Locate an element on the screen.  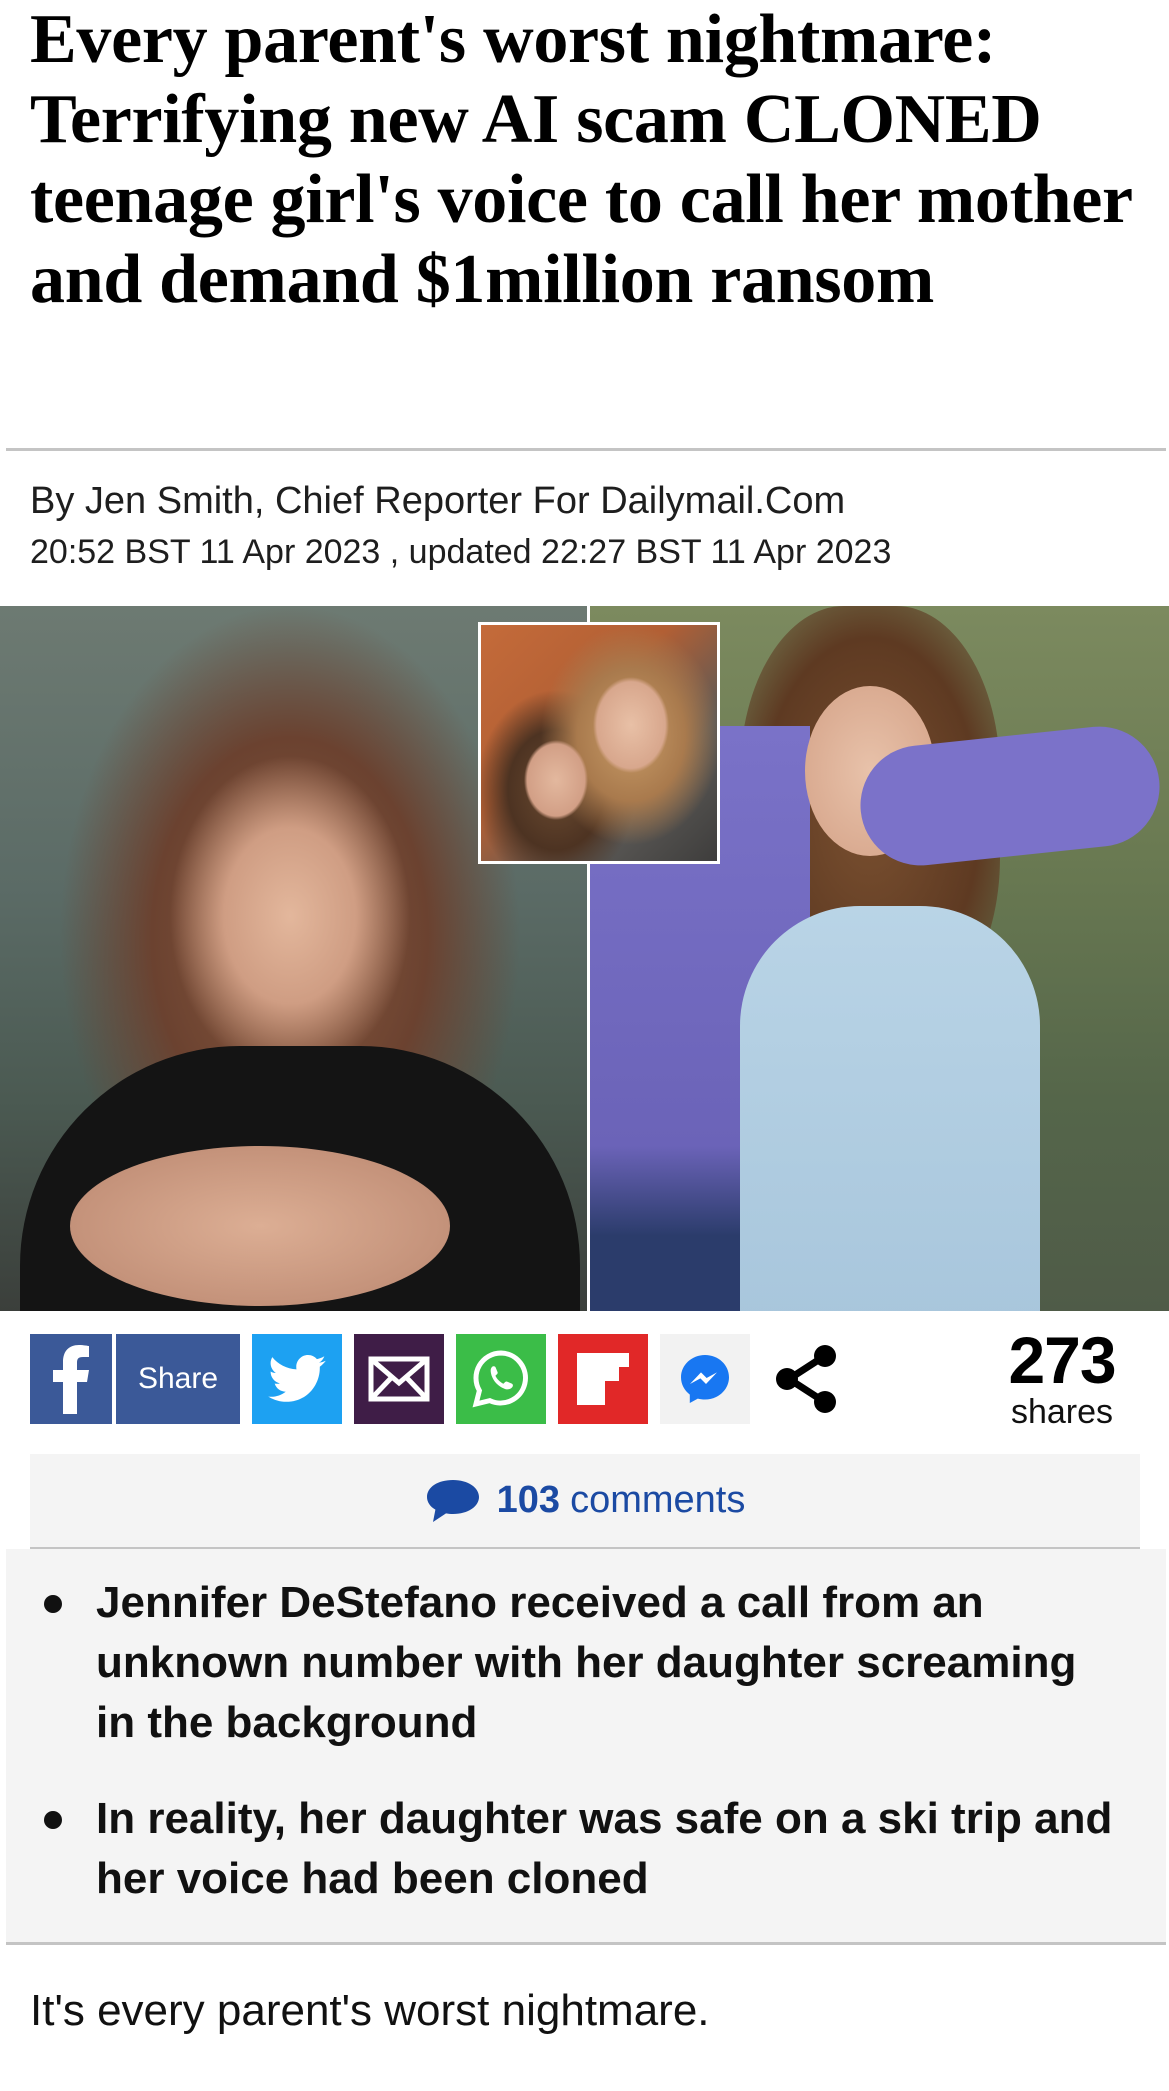
hero-photo-inset-selfie is located at coordinates (599, 743).